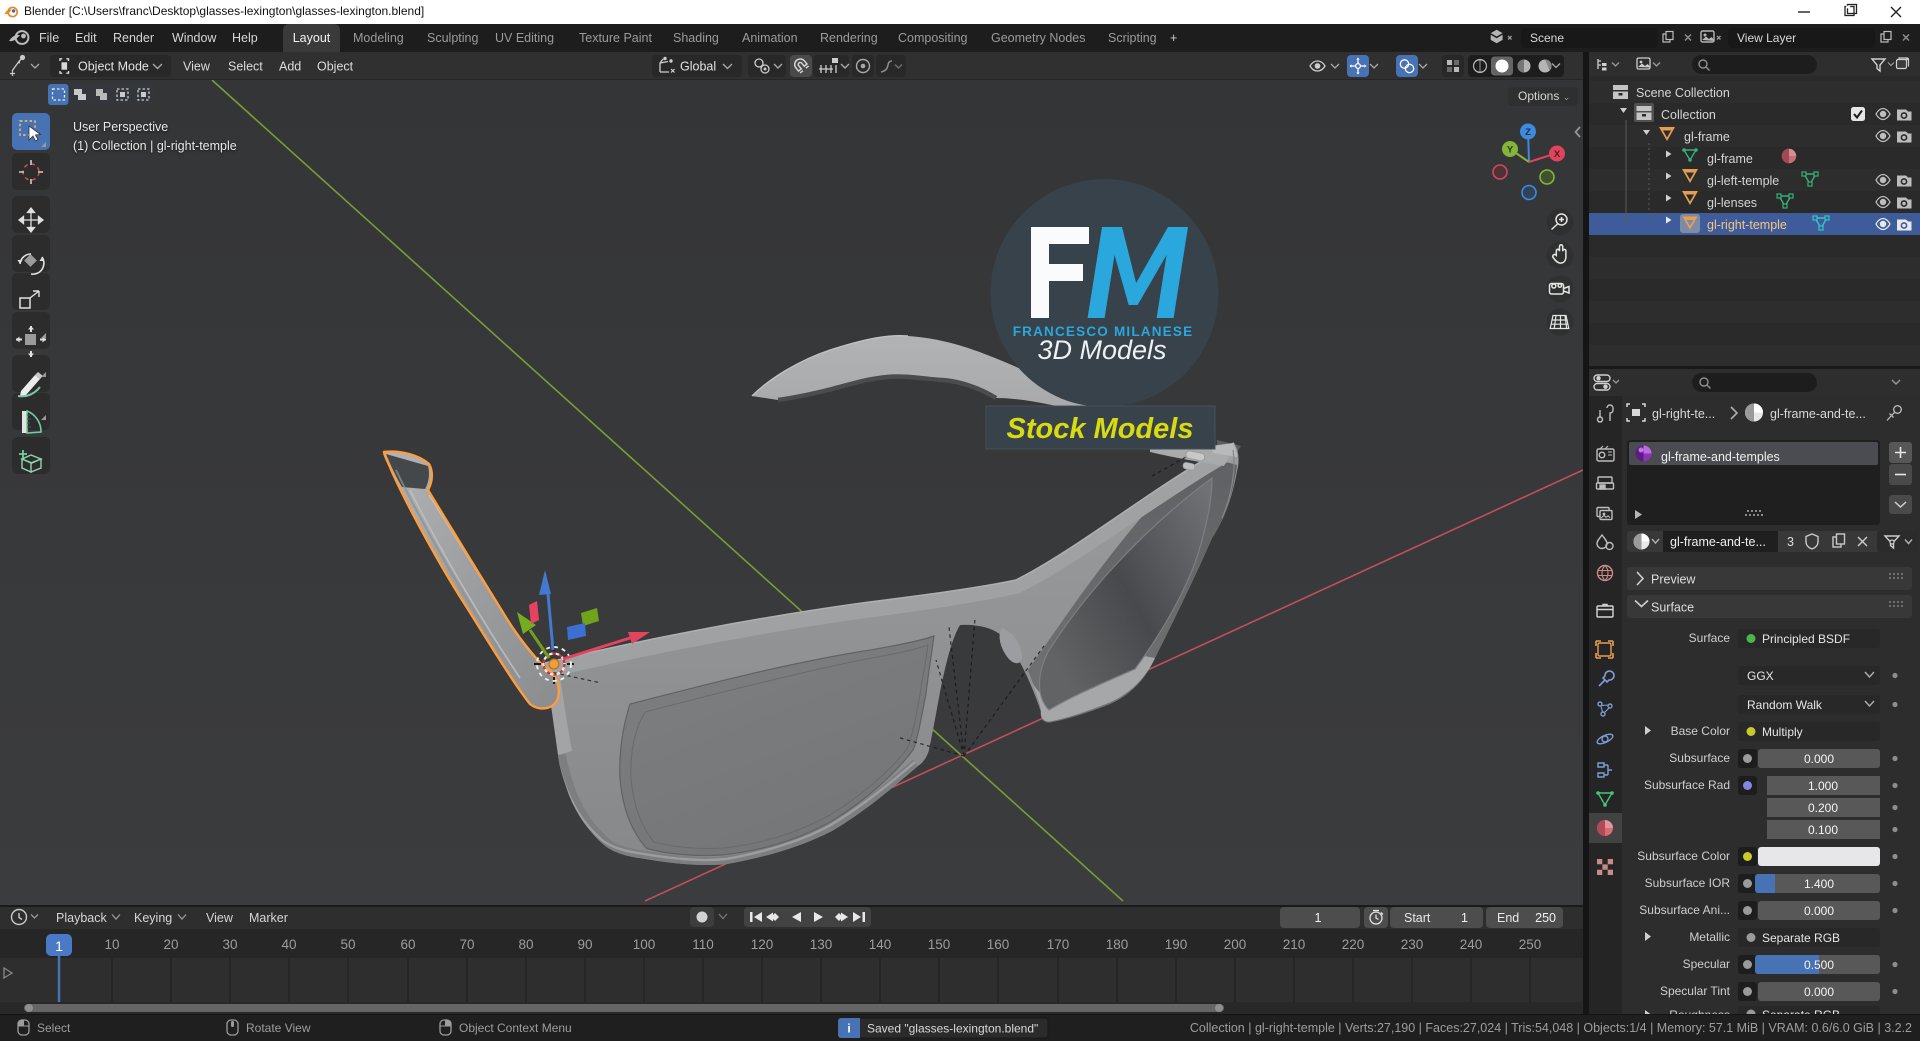 Image resolution: width=1920 pixels, height=1041 pixels. I want to click on svg-text: i, so click(848, 1029).